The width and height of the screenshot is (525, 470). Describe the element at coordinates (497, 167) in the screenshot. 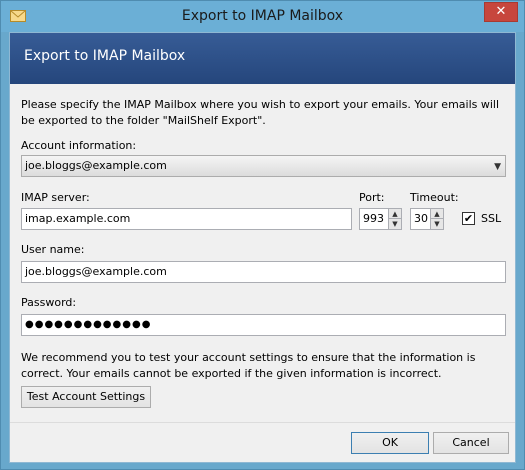

I see `chevron-down-icon: ▼` at that location.